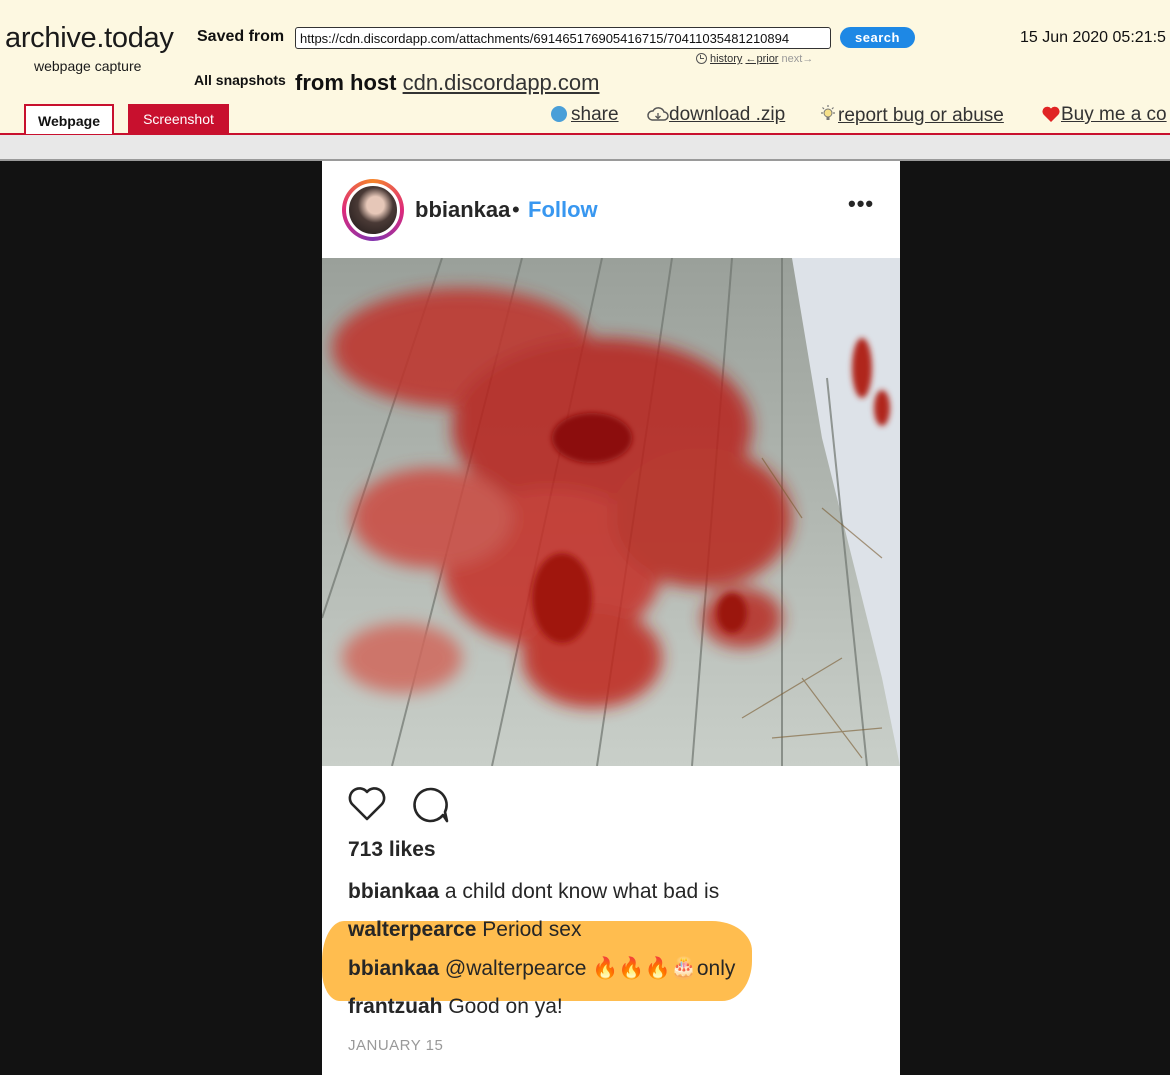  Describe the element at coordinates (240, 80) in the screenshot. I see `all-snapshots-label: All snapshots` at that location.